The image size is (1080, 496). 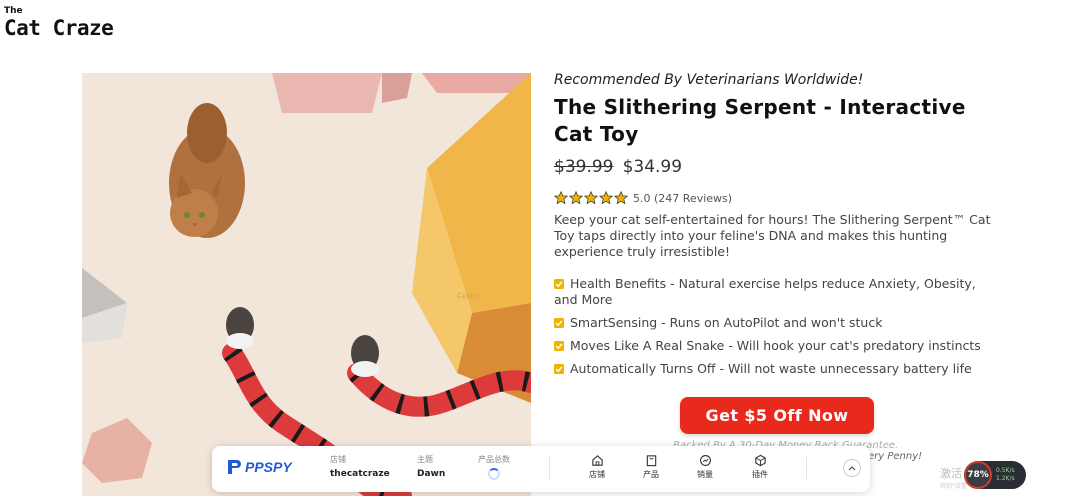 What do you see at coordinates (338, 459) in the screenshot?
I see `ppspy-store-label: 店铺` at bounding box center [338, 459].